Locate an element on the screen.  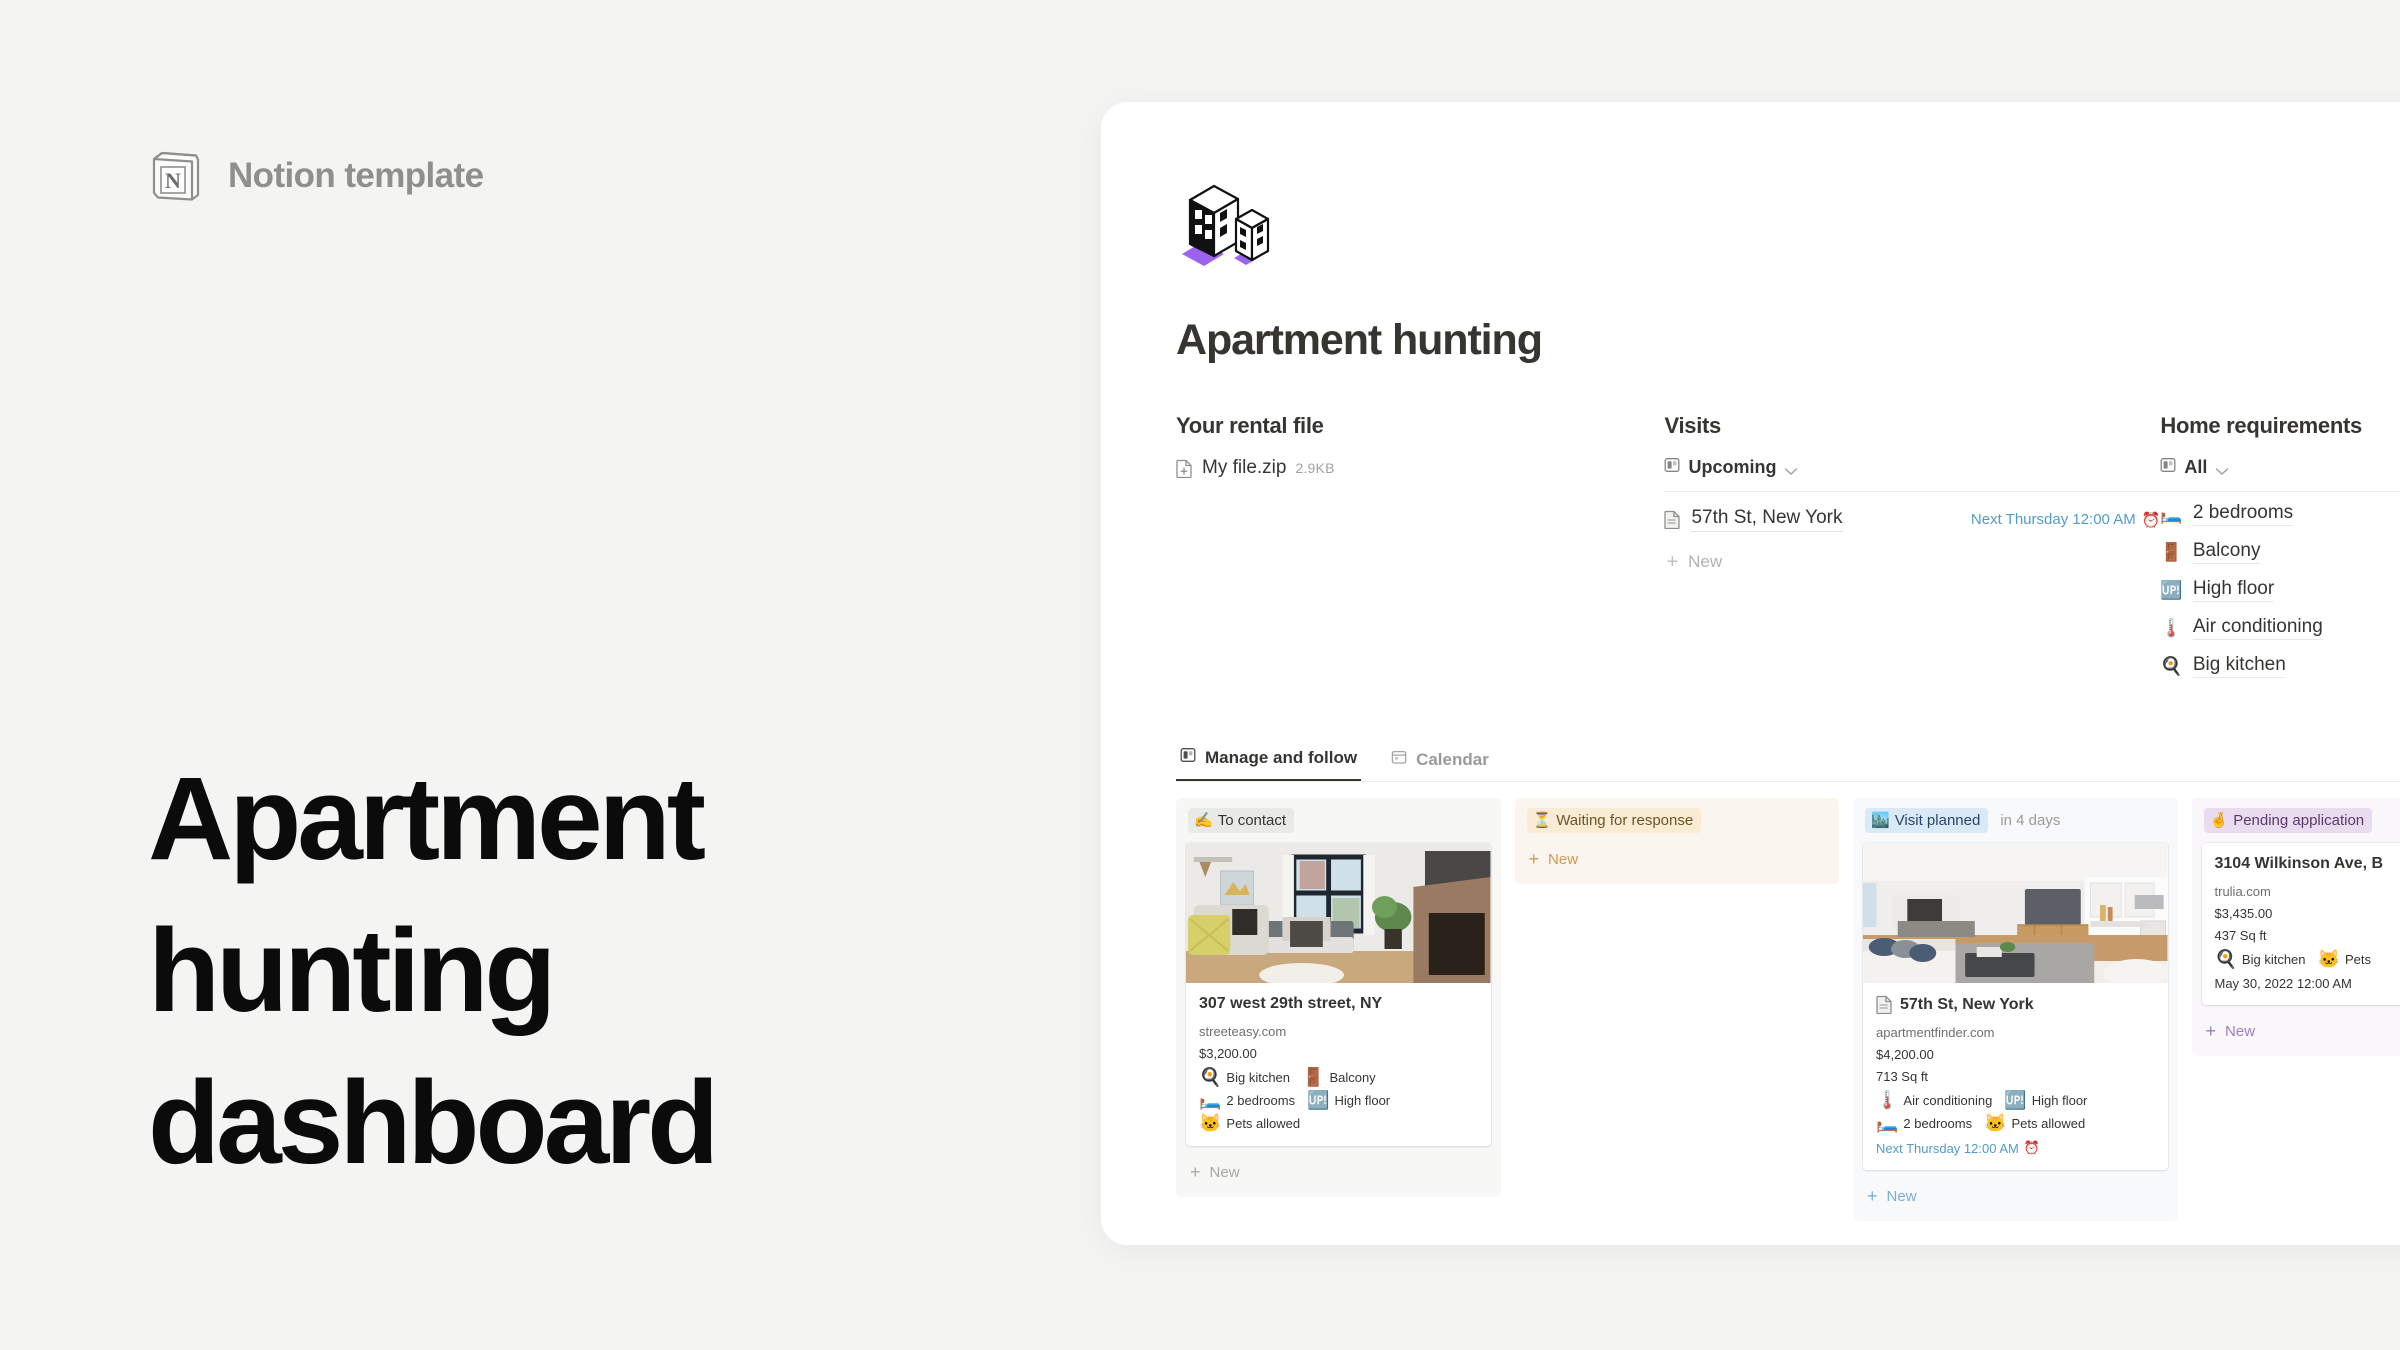
requirements-view-label: All is located at coordinates (2196, 467).